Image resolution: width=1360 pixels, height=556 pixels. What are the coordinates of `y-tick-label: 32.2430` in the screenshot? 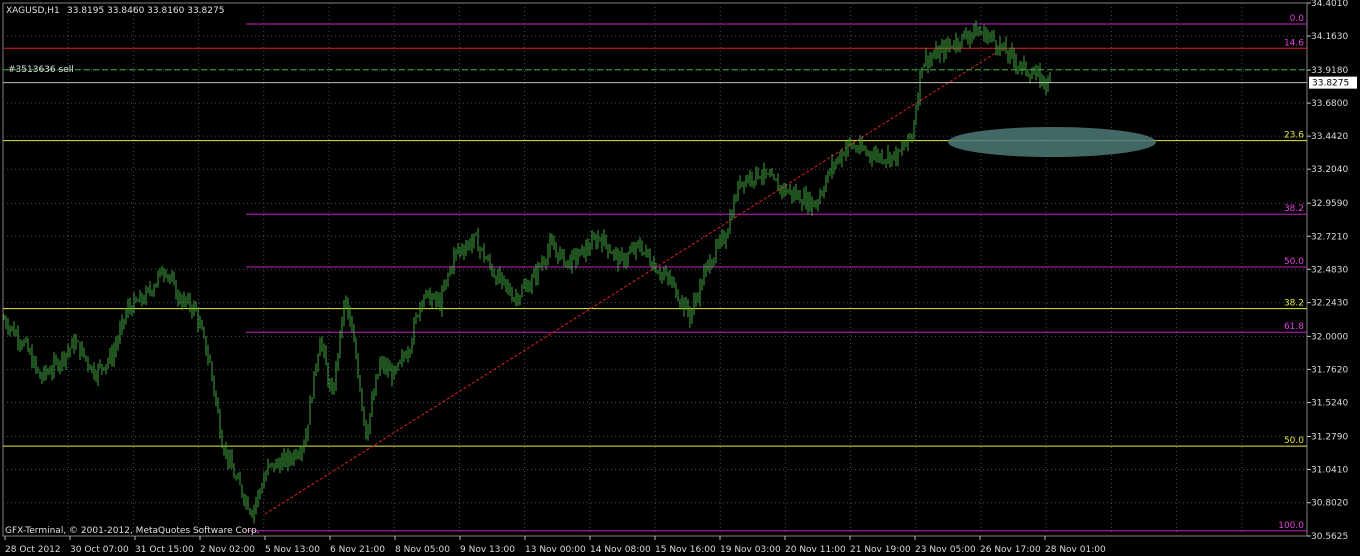 It's located at (1329, 304).